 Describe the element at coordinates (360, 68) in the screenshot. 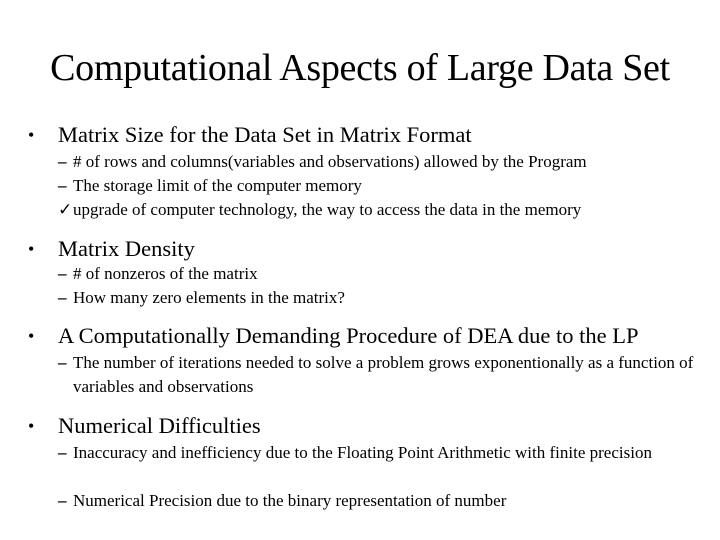

I see `slide-title: Computational Aspects of Large Data Set` at that location.